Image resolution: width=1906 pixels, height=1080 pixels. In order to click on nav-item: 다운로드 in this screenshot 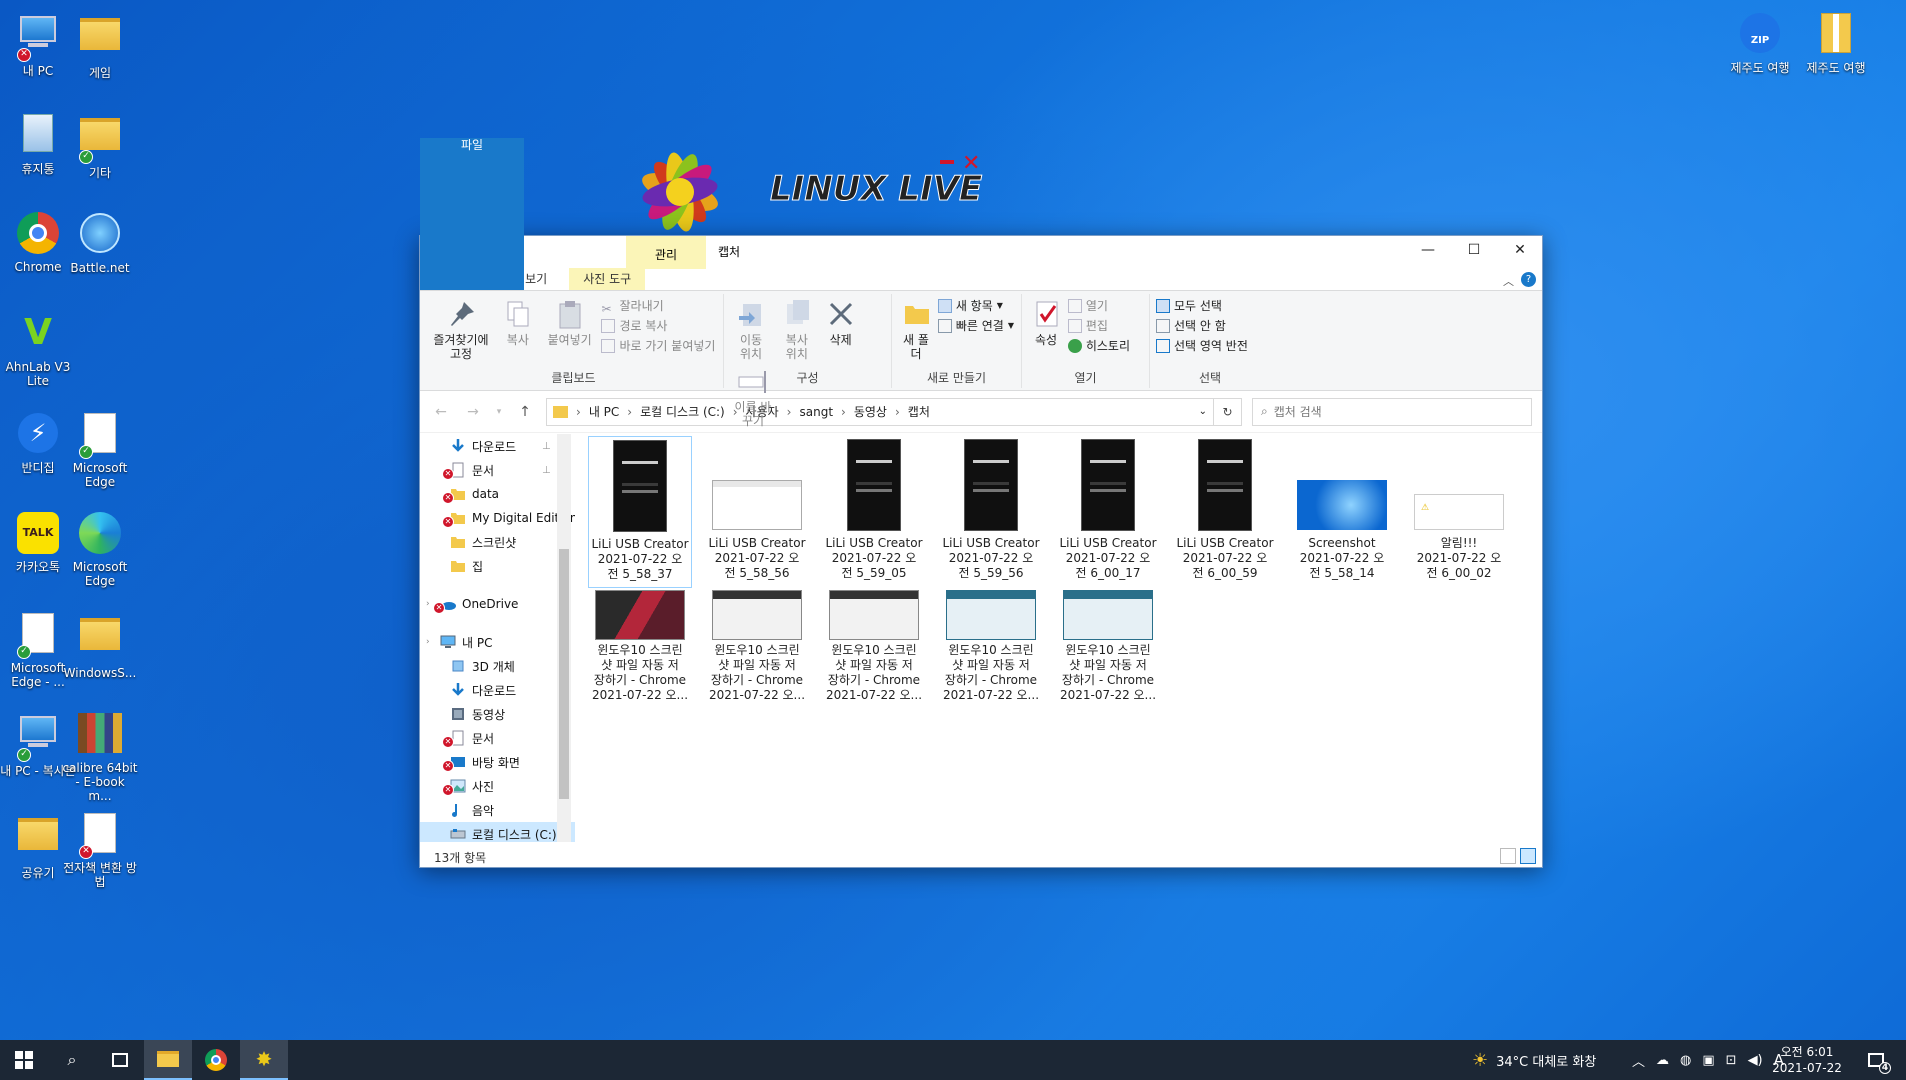, I will do `click(497, 690)`.